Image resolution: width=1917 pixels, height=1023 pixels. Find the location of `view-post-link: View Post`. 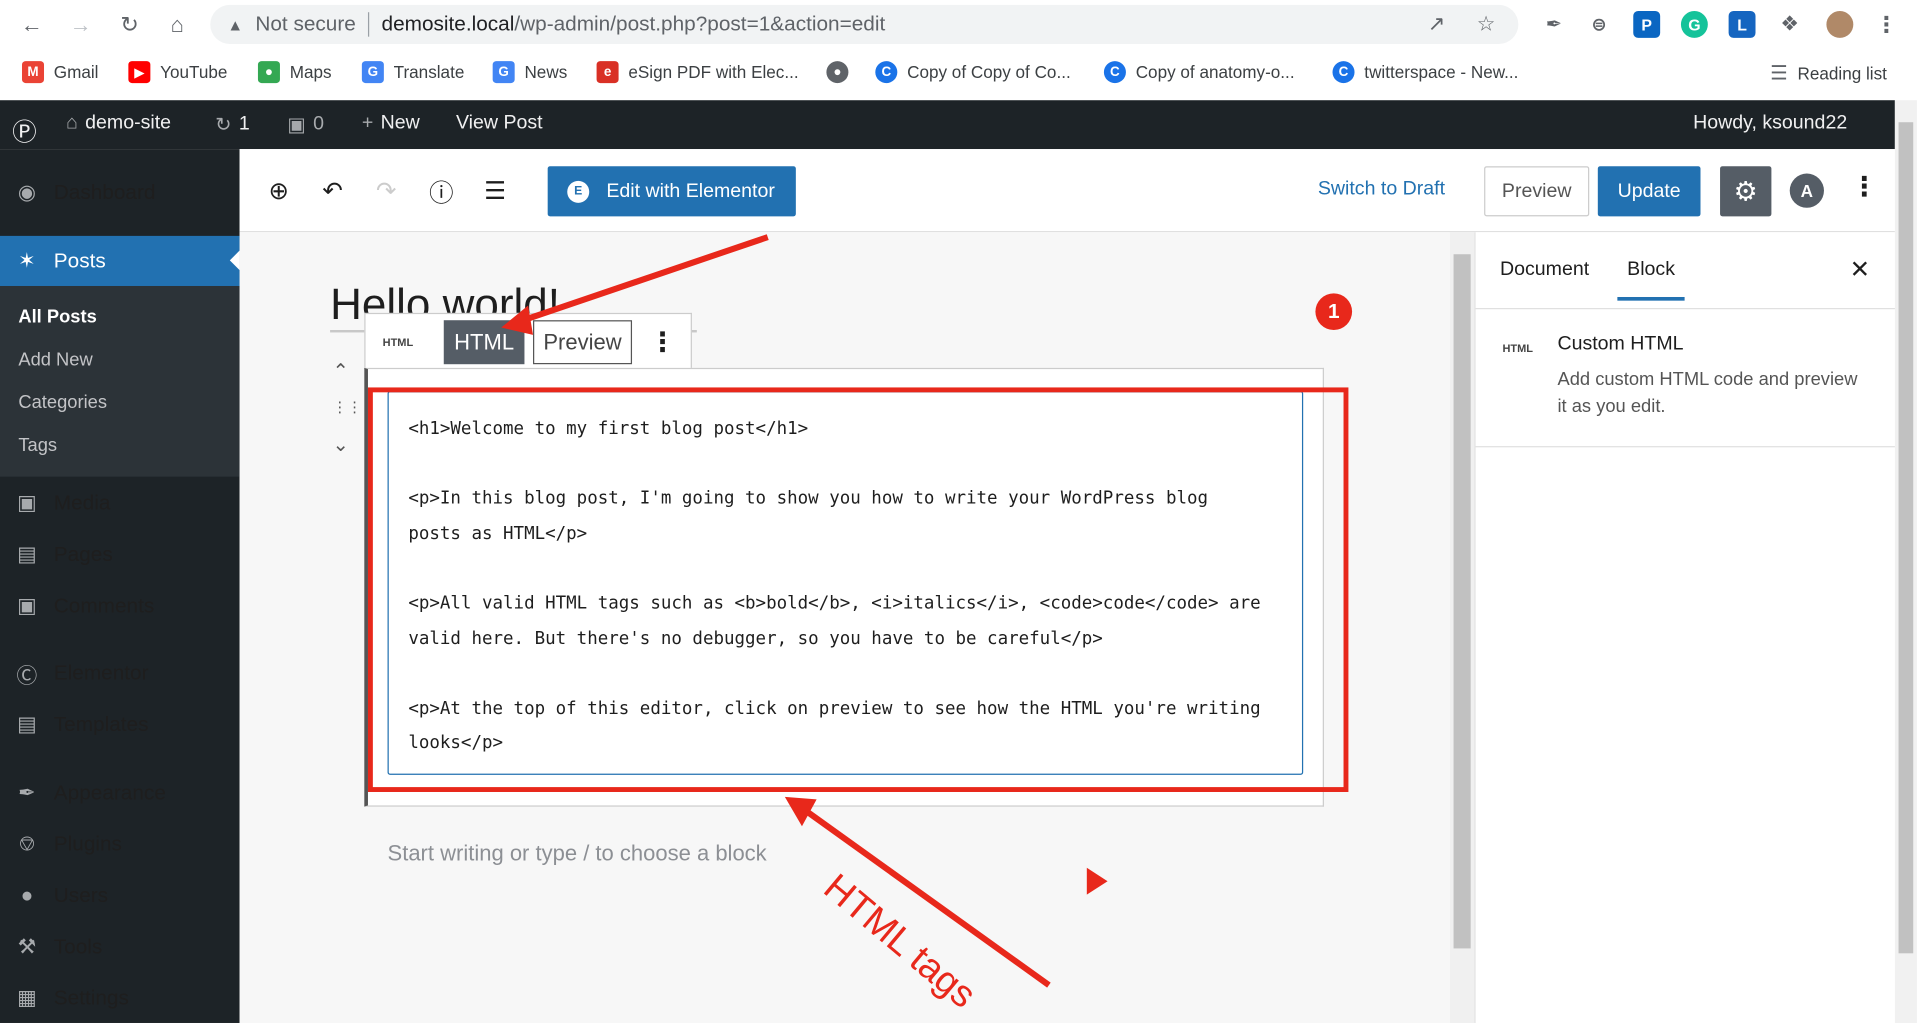

view-post-link: View Post is located at coordinates (499, 123).